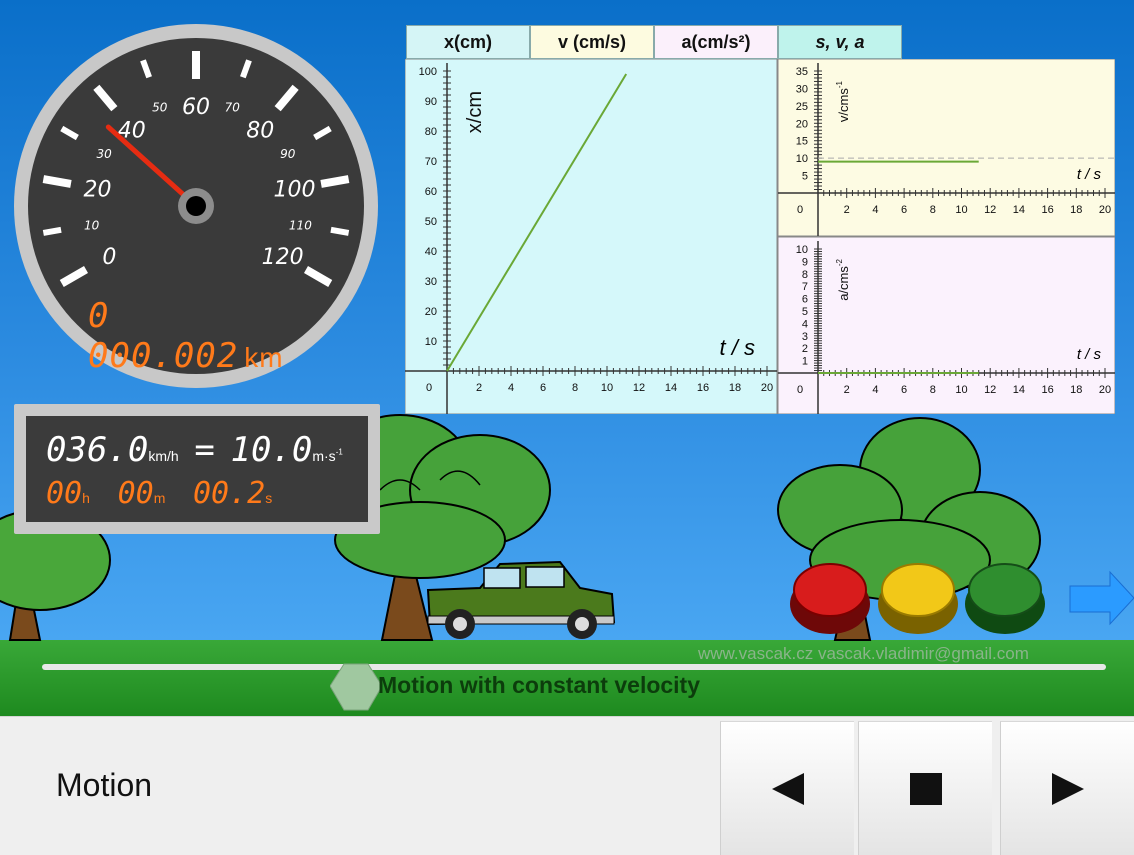 This screenshot has width=1134, height=855. Describe the element at coordinates (830, 598) in the screenshot. I see `red-button` at that location.